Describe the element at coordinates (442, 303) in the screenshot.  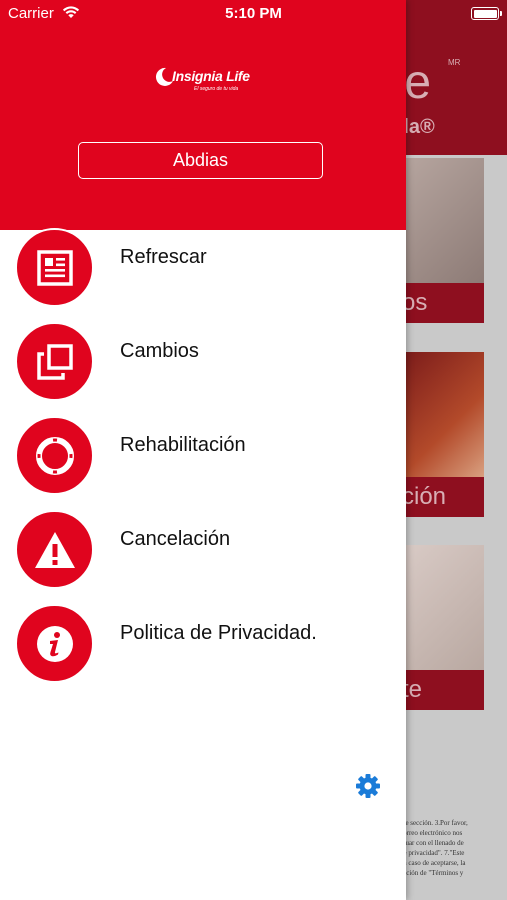
I see `background-card-label: os` at that location.